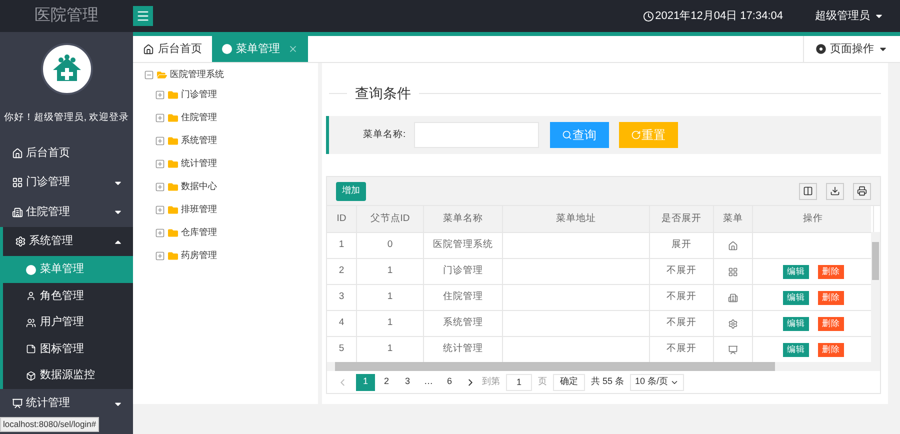 Image resolution: width=900 pixels, height=434 pixels. I want to click on app-title: 医院管理, so click(67, 16).